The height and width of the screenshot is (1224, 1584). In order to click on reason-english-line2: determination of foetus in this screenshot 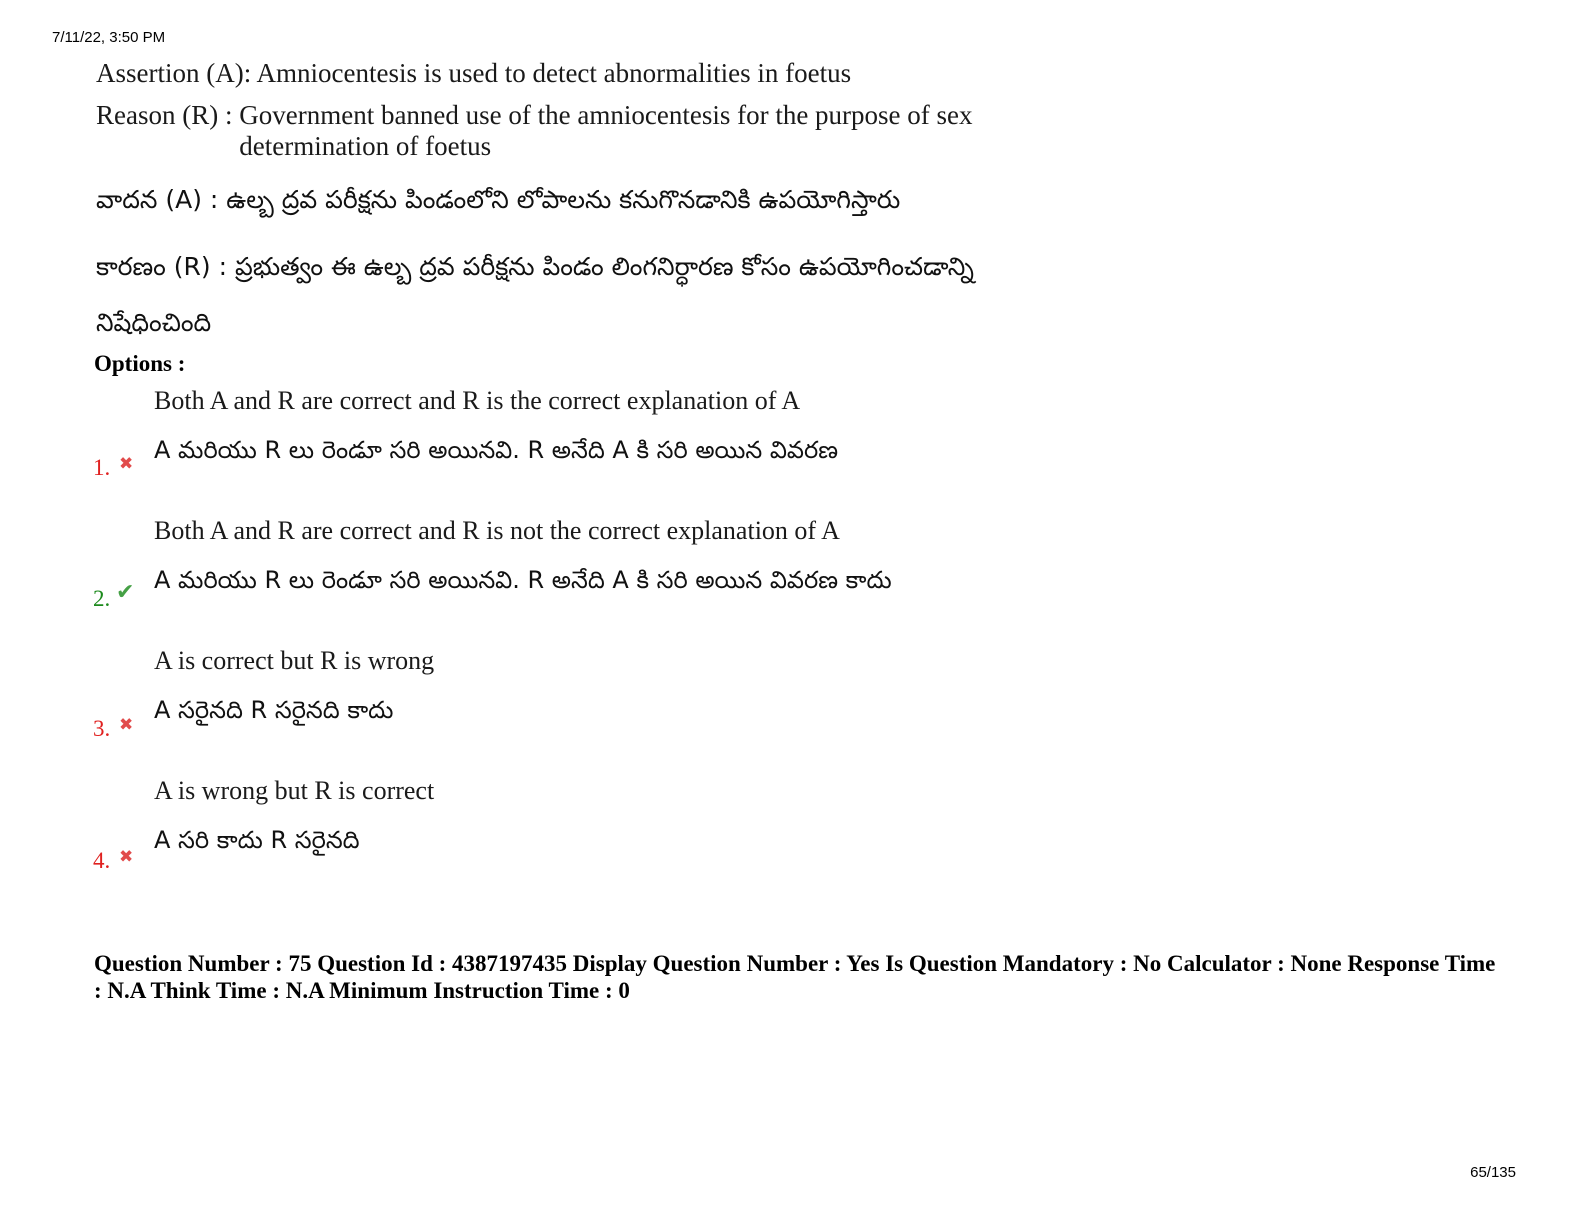, I will do `click(365, 146)`.